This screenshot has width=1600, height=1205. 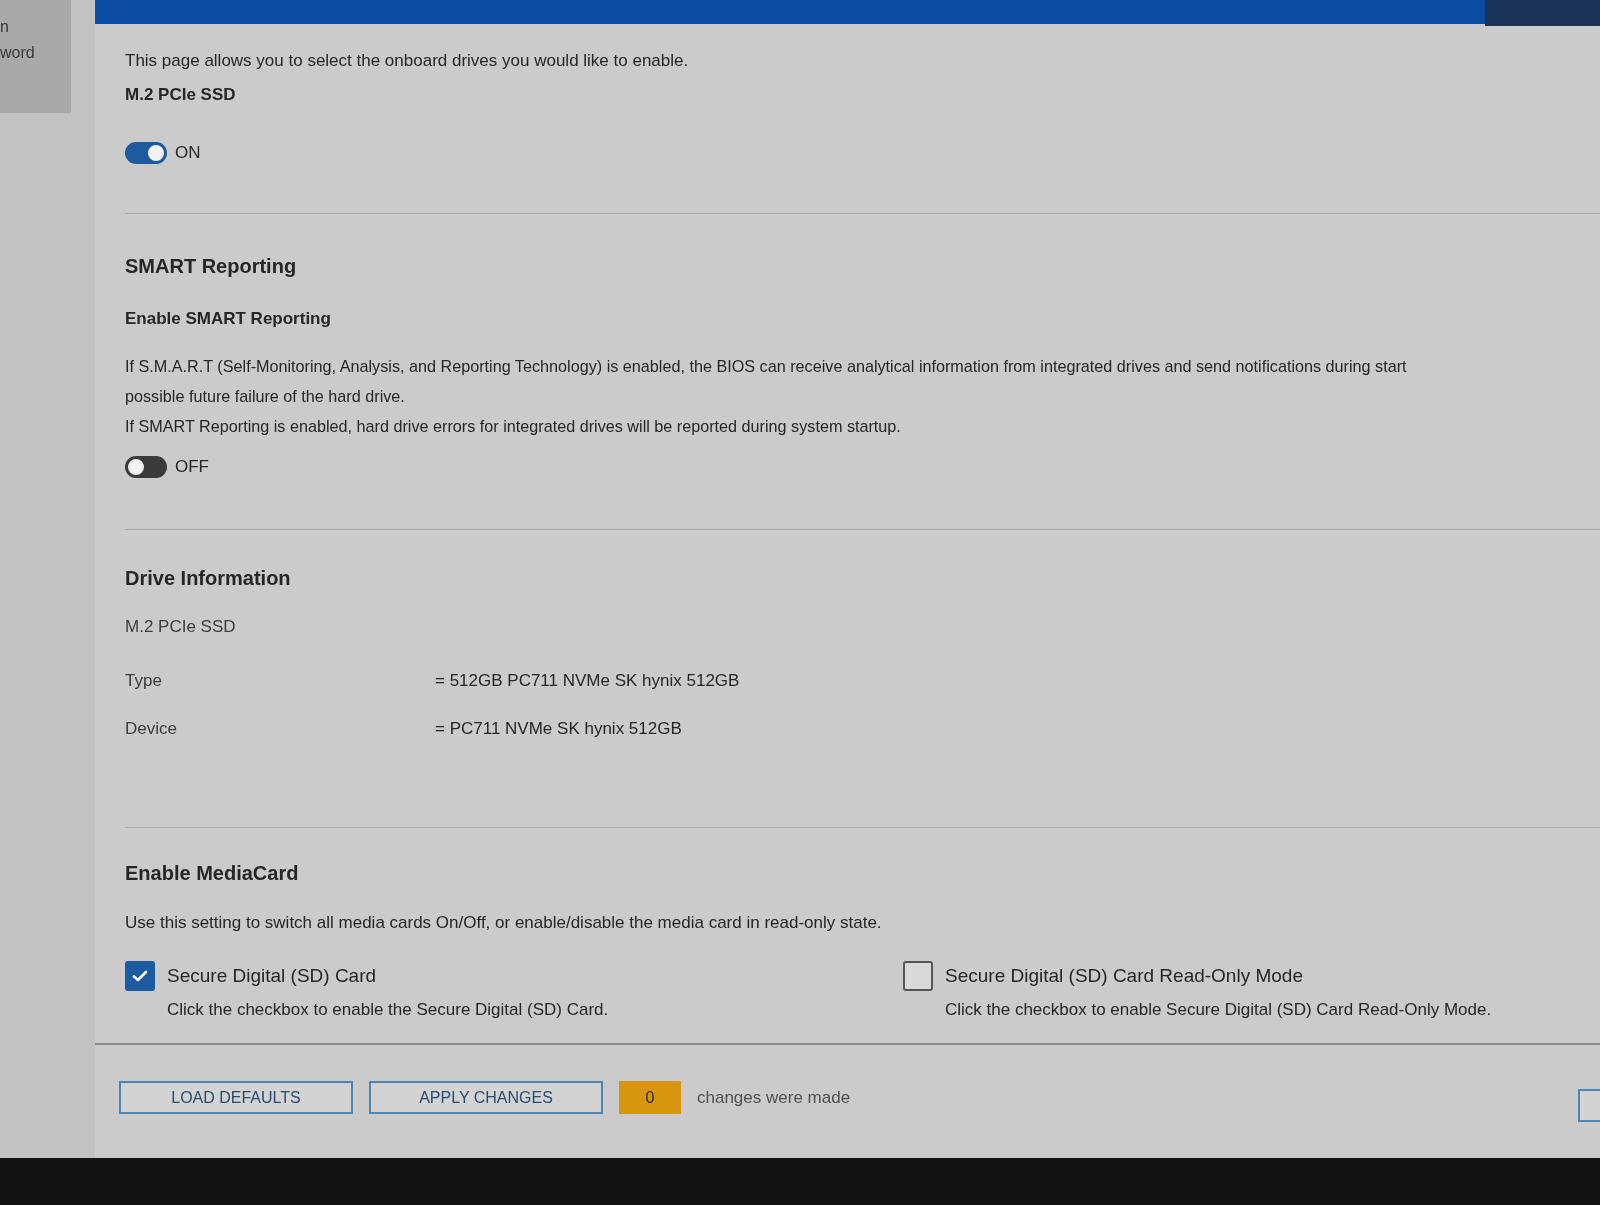 I want to click on description-line: possible future failure of the hard drive., so click(x=265, y=396).